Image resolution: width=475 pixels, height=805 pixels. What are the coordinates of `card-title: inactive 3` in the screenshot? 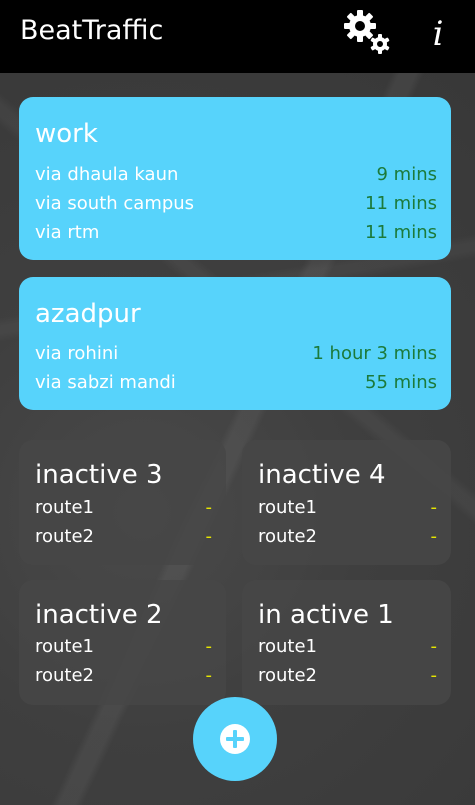 It's located at (99, 475).